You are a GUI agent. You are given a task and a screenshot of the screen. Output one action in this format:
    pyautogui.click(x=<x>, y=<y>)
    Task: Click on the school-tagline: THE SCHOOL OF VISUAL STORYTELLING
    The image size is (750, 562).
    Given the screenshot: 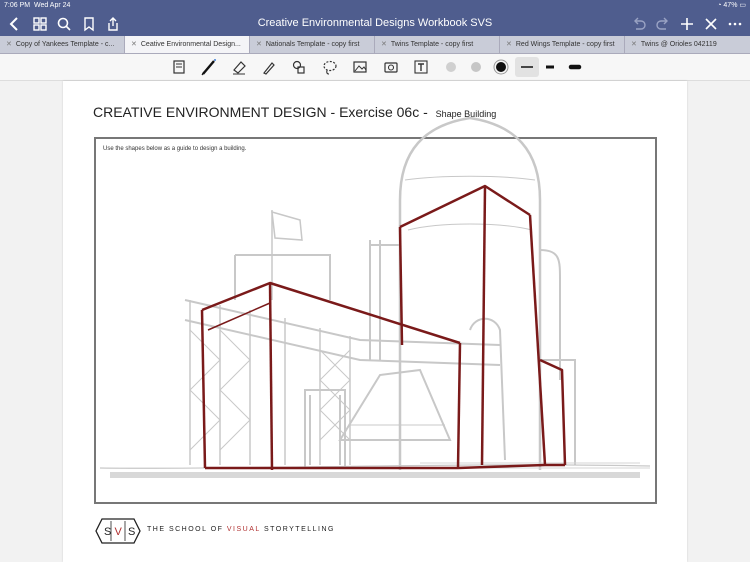 What is the action you would take?
    pyautogui.click(x=241, y=529)
    